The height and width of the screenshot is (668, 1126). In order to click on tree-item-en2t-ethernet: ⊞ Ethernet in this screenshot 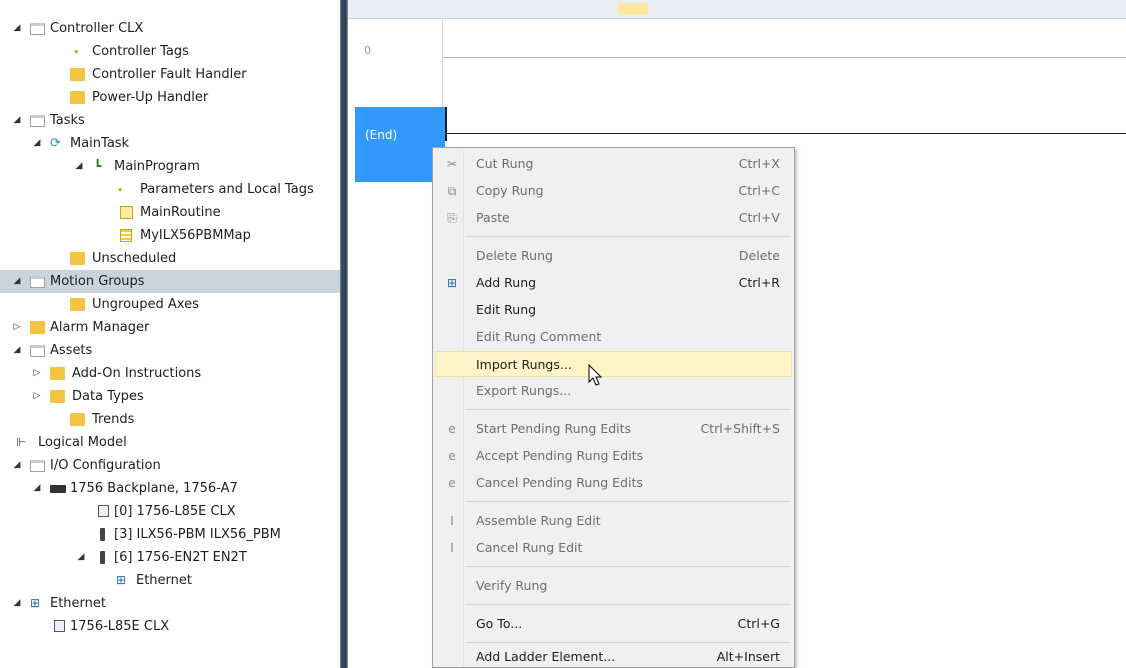, I will do `click(170, 580)`.